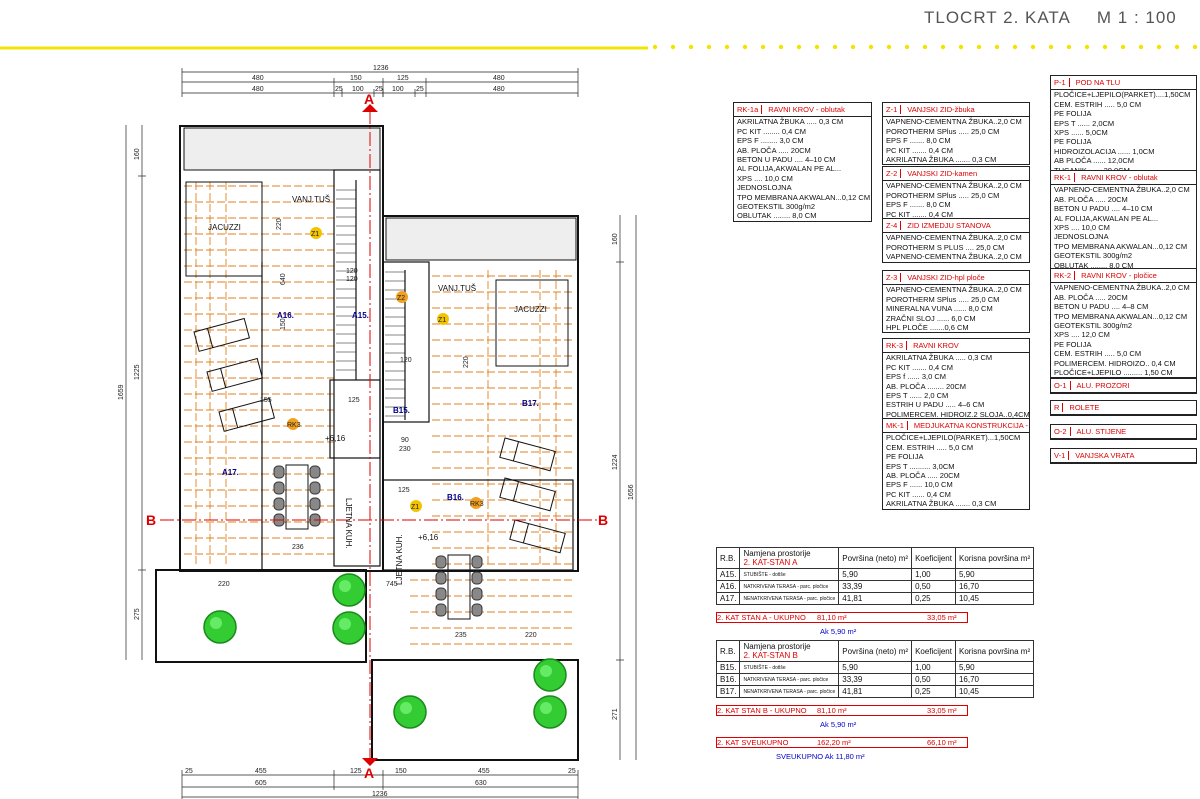 Image resolution: width=1200 pixels, height=799 pixels. I want to click on legend-line: XPS .... 10,0 CM, so click(1082, 228).